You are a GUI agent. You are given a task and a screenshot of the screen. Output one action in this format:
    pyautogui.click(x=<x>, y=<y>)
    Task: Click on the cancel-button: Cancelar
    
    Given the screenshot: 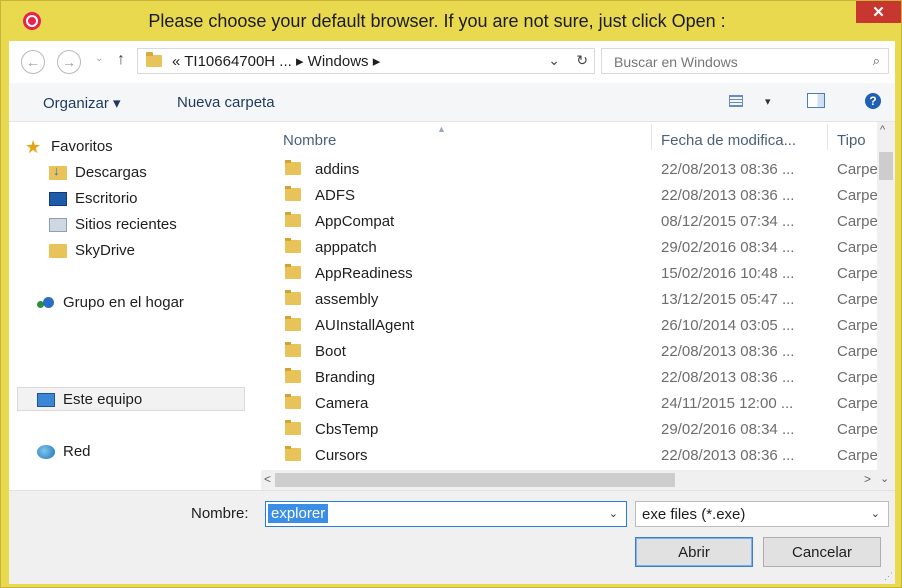 What is the action you would take?
    pyautogui.click(x=822, y=552)
    